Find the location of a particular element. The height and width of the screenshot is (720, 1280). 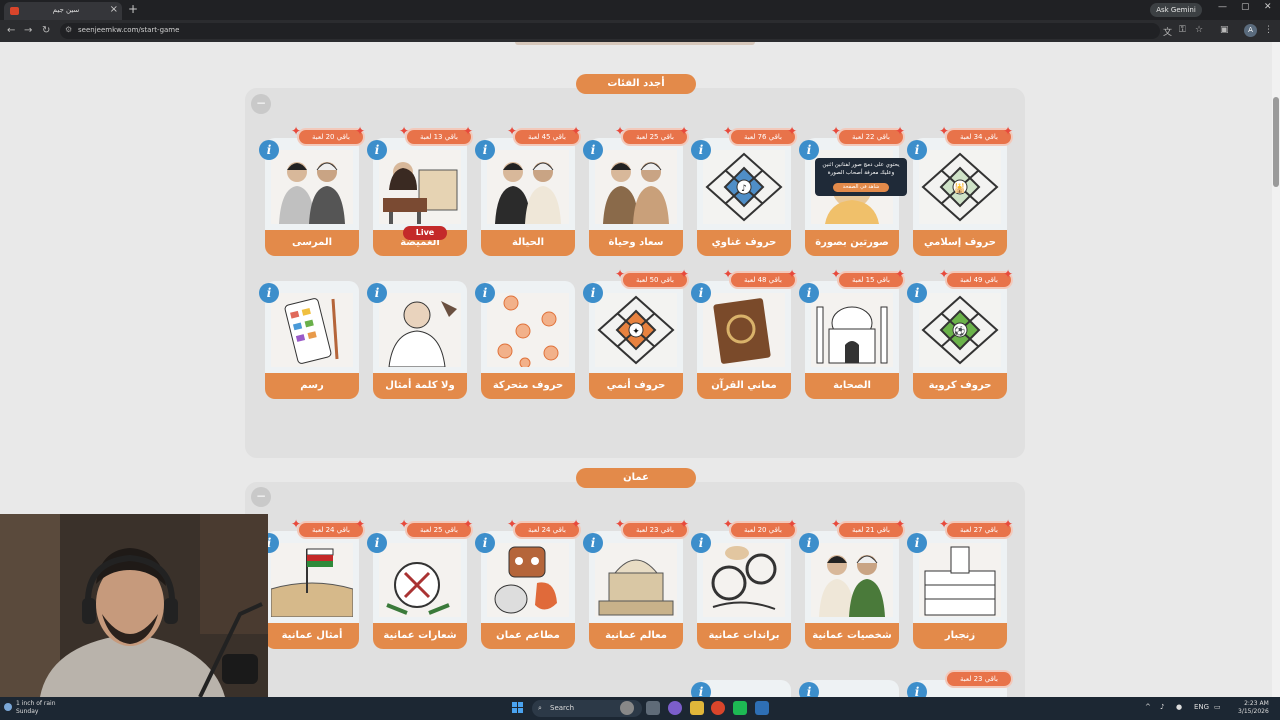

minimize-icon: — is located at coordinates (1222, 7).